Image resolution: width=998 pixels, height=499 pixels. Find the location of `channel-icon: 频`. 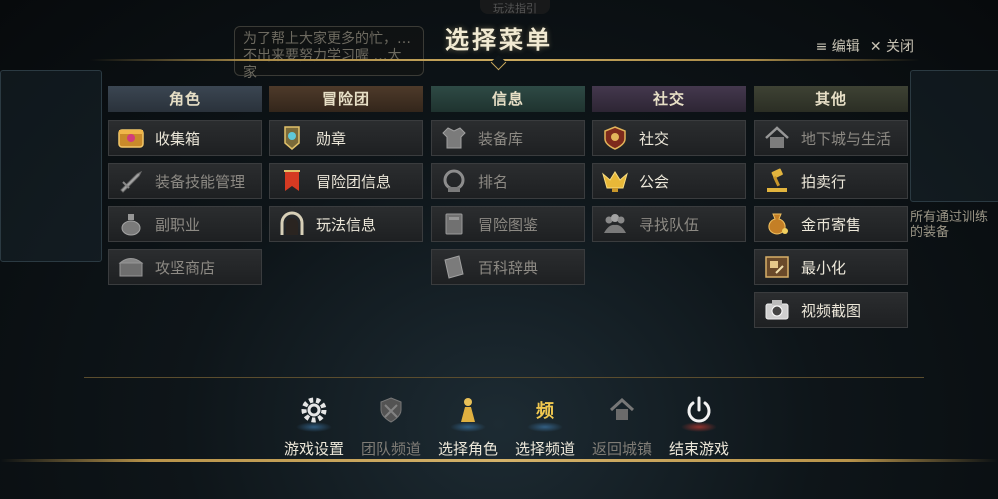

channel-icon: 频 is located at coordinates (545, 412).